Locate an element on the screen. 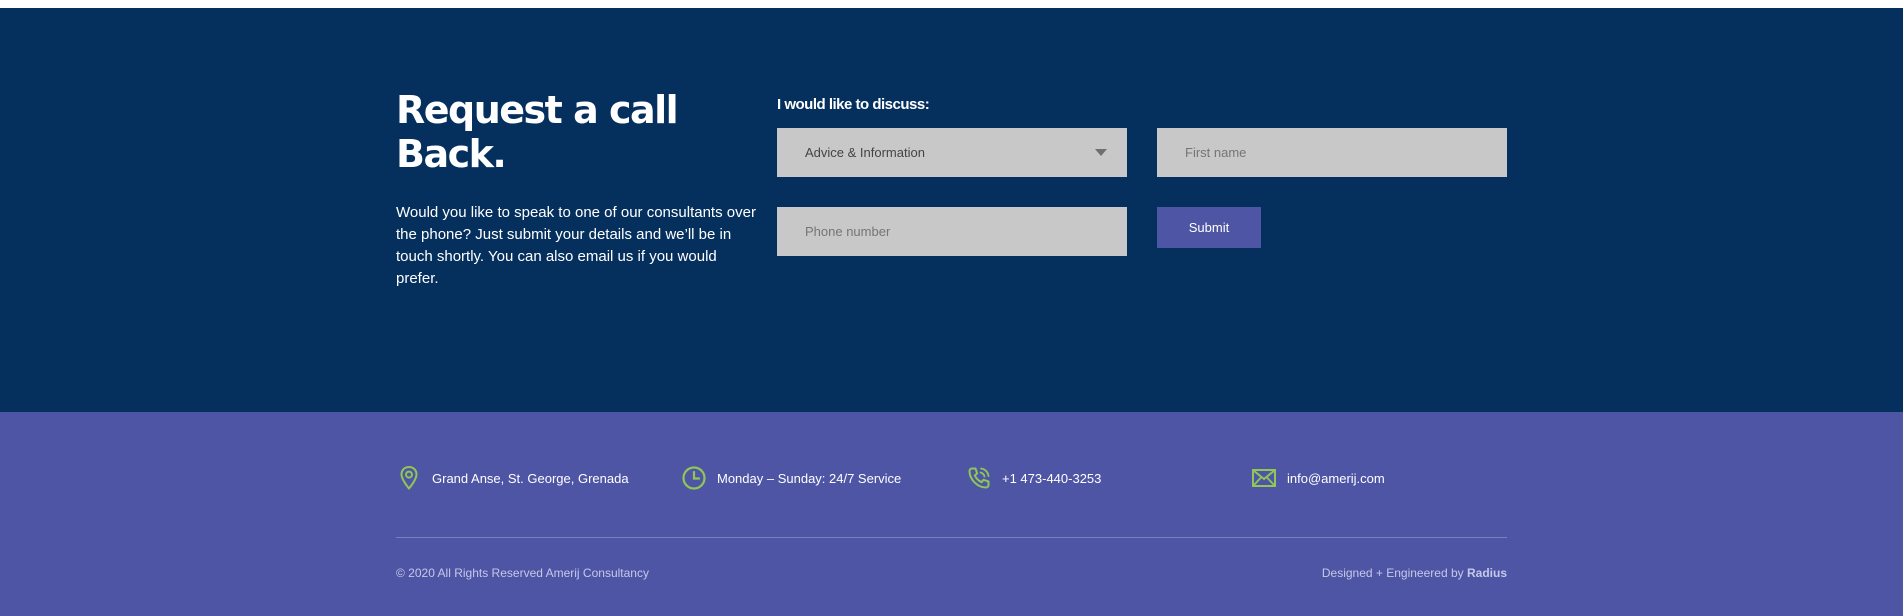  contact-address: Grand Anse, St. George, Grenada is located at coordinates (512, 478).